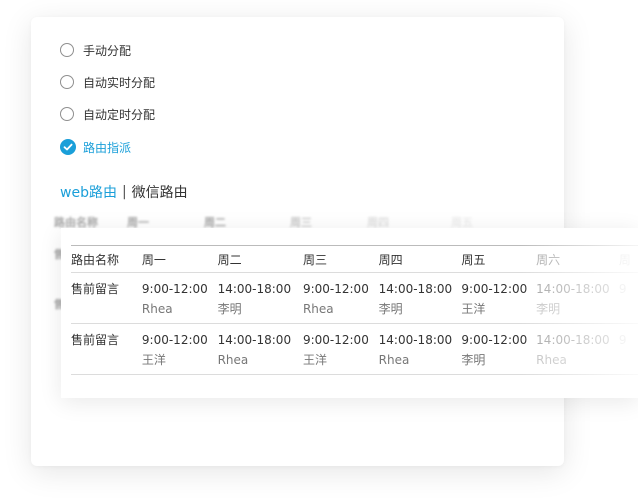  What do you see at coordinates (420, 259) in the screenshot?
I see `col-header: 周四` at bounding box center [420, 259].